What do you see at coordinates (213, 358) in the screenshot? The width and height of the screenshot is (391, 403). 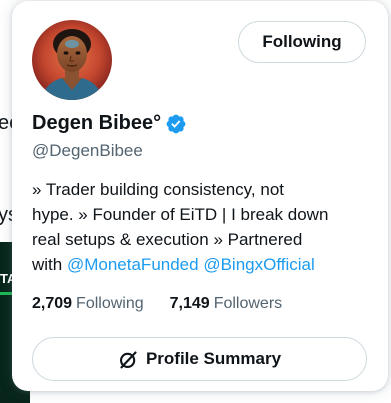 I see `profile-summary-label: Profile Summary` at bounding box center [213, 358].